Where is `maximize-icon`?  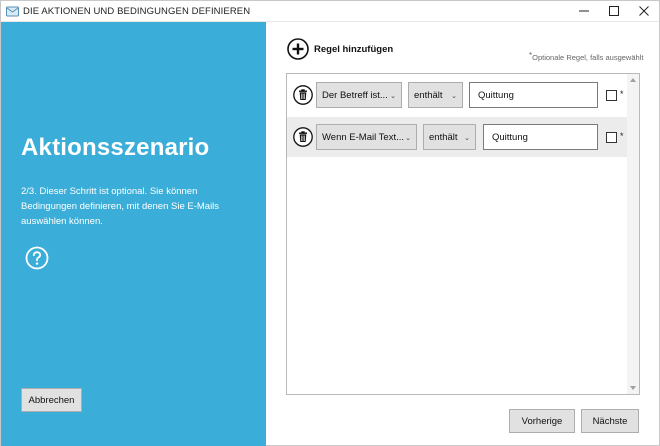
maximize-icon is located at coordinates (614, 11).